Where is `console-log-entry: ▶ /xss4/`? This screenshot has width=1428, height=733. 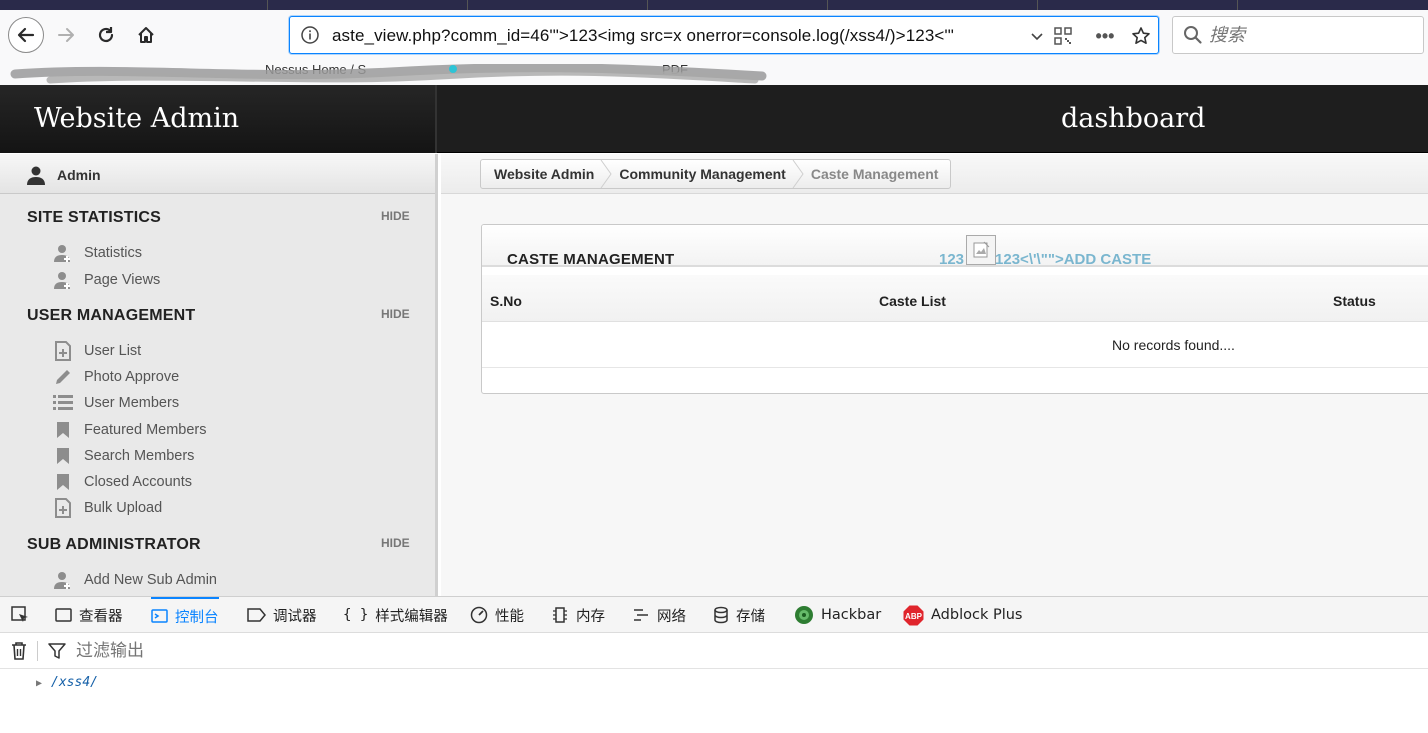
console-log-entry: ▶ /xss4/ is located at coordinates (67, 682).